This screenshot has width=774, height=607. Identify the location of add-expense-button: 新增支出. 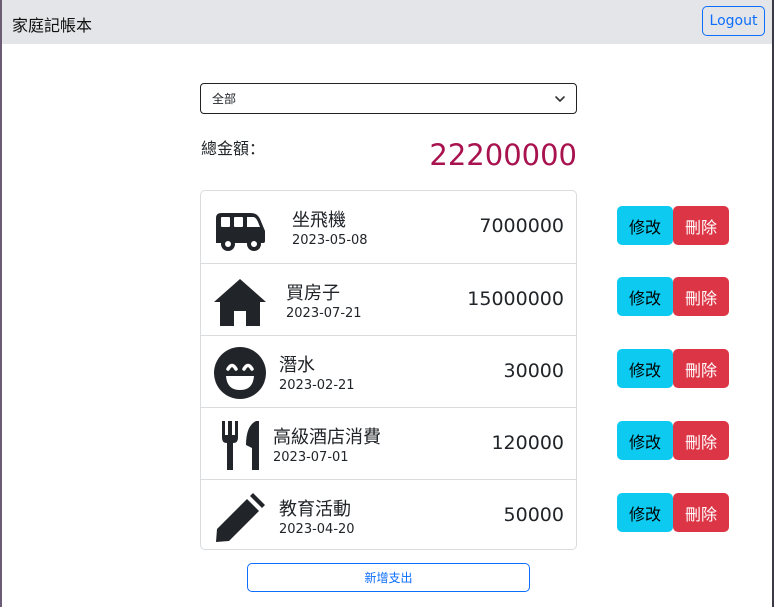
(388, 577).